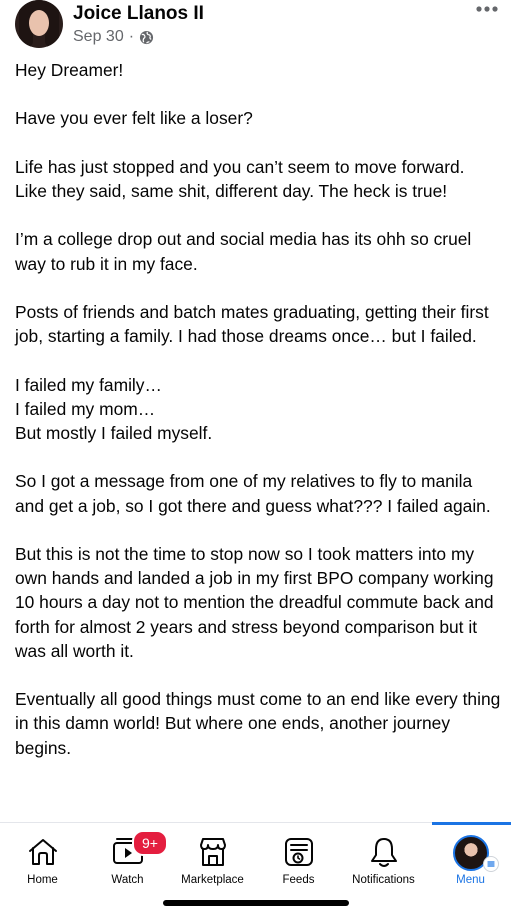 This screenshot has height=917, width=511. What do you see at coordinates (134, 118) in the screenshot?
I see `post-paragraph: Have you ever felt like a loser?` at bounding box center [134, 118].